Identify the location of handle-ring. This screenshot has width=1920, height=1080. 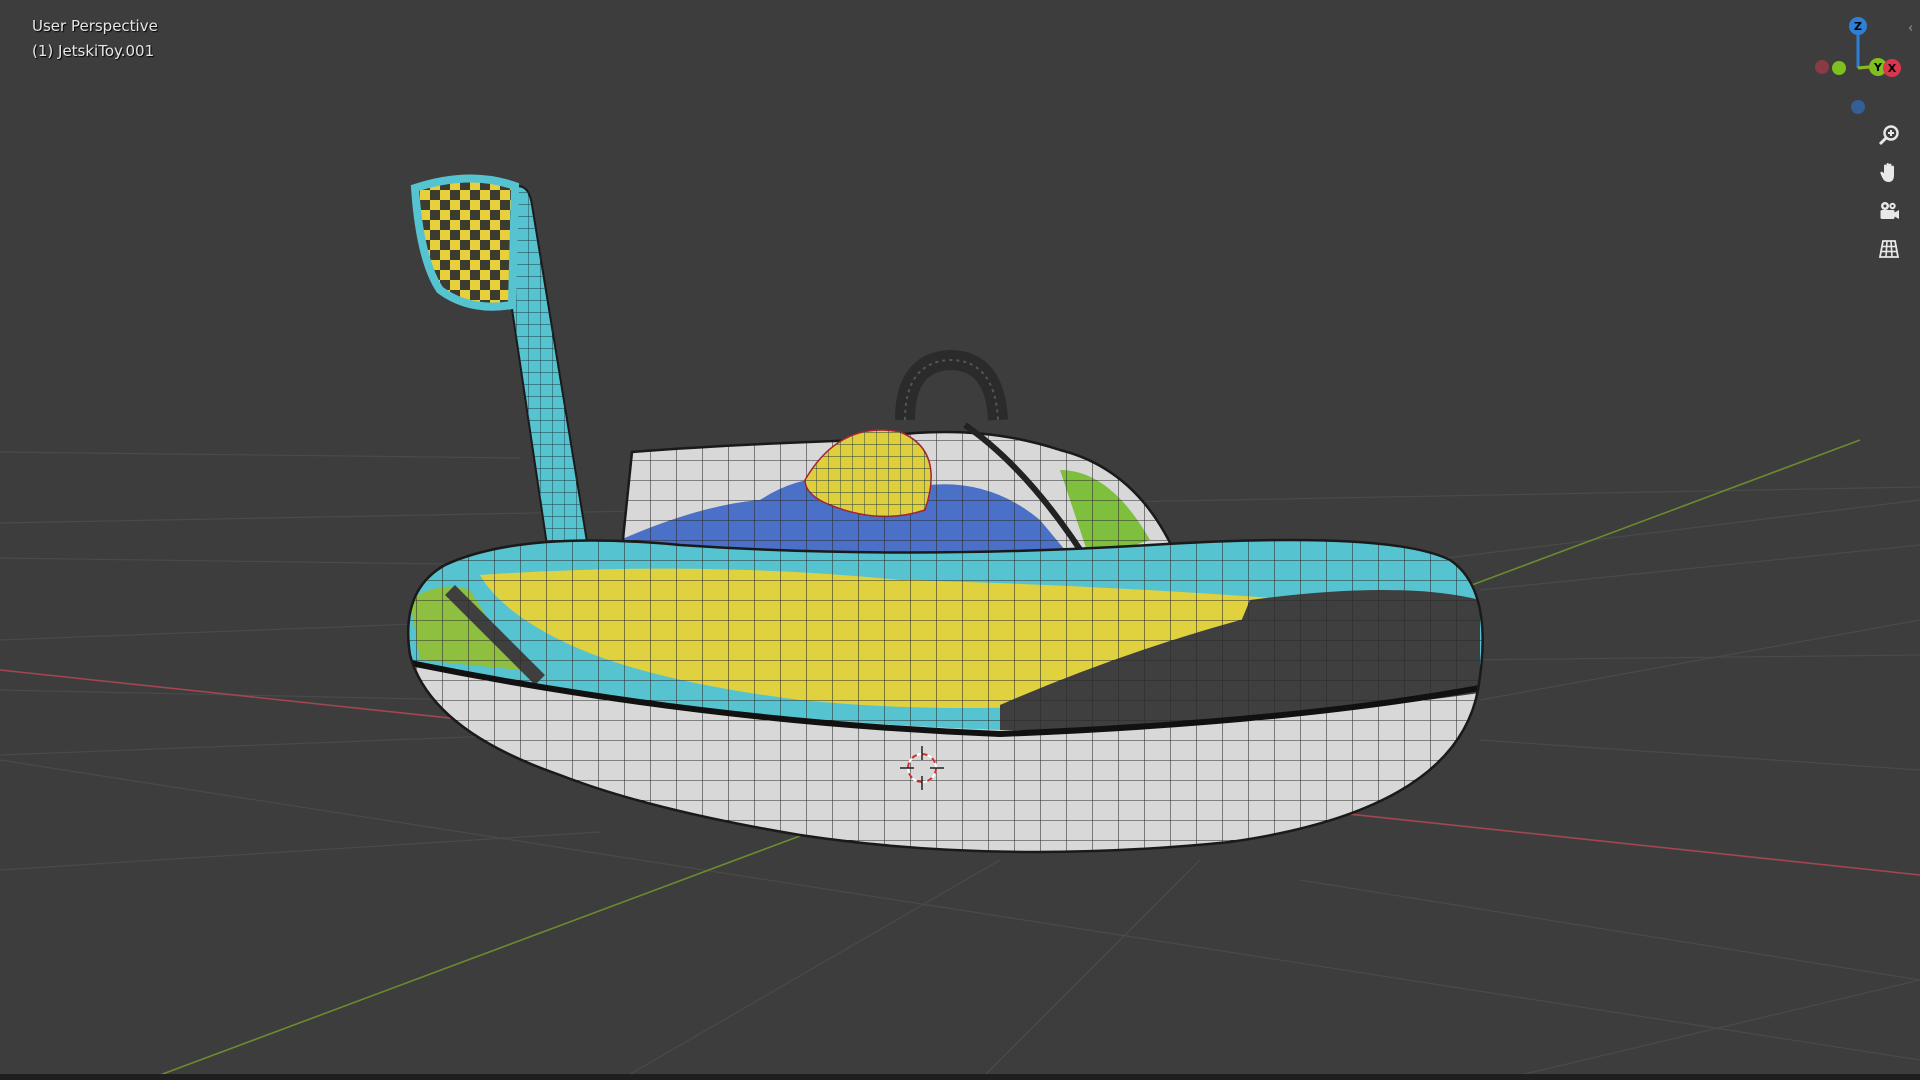
(951, 385).